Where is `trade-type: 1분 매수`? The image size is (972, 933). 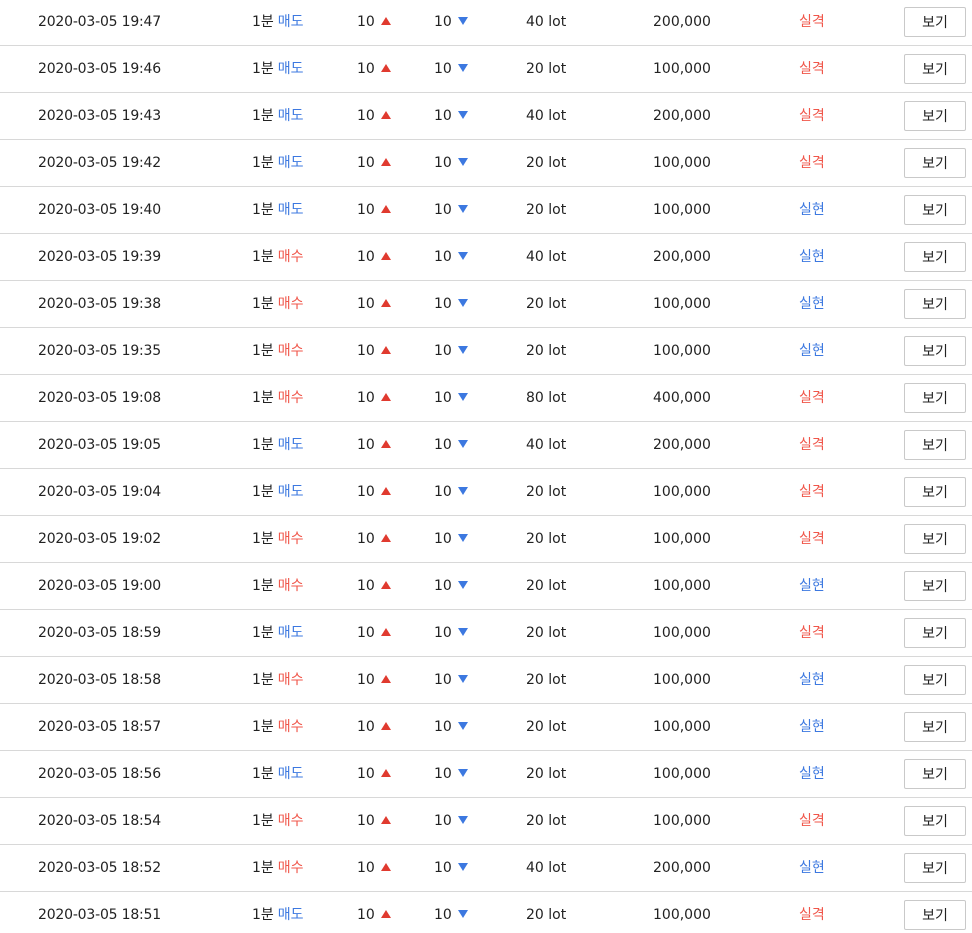 trade-type: 1분 매수 is located at coordinates (278, 727).